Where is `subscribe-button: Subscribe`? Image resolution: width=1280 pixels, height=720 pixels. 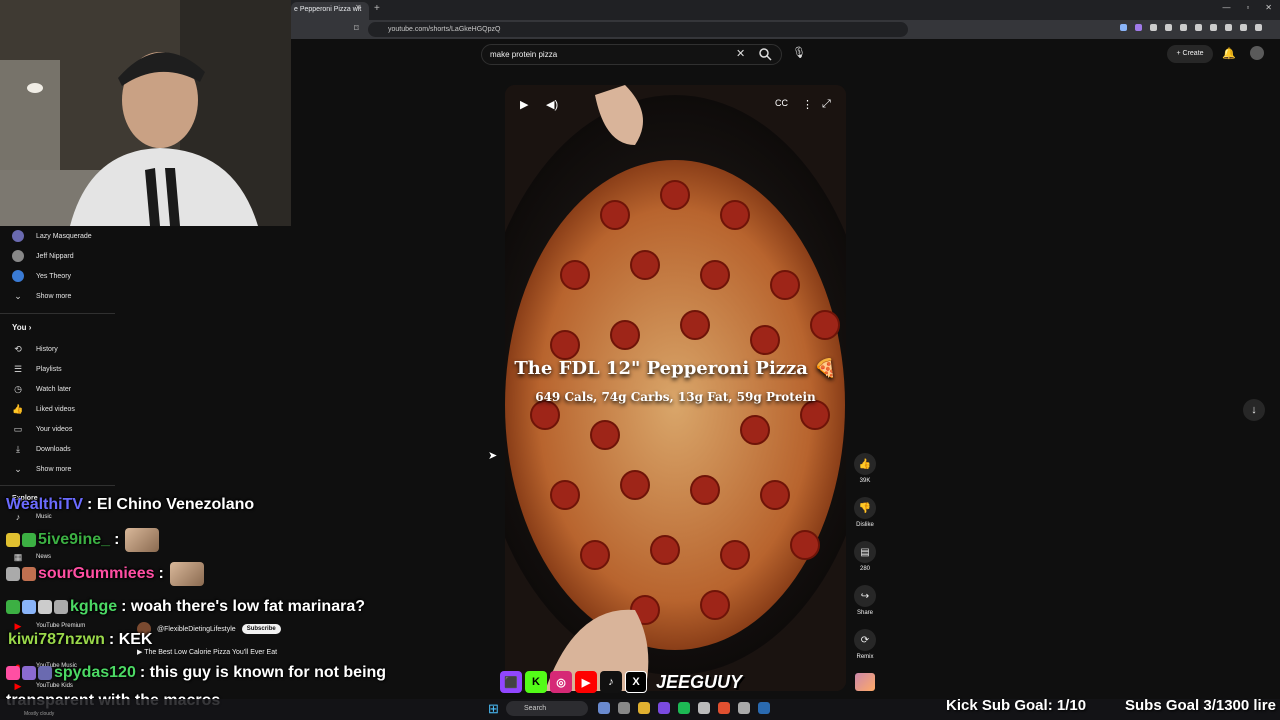 subscribe-button: Subscribe is located at coordinates (261, 629).